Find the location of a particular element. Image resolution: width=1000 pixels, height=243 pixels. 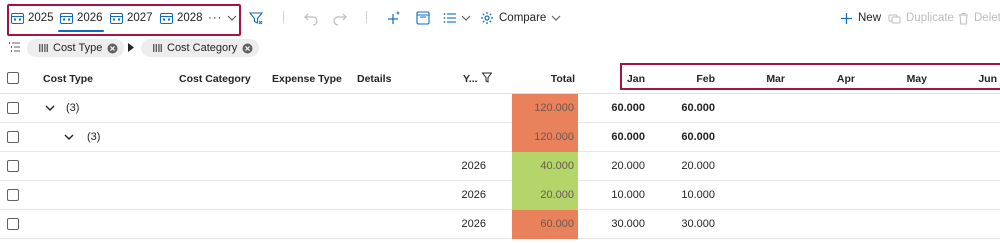

duplicate-button: Duplicate is located at coordinates (921, 18).